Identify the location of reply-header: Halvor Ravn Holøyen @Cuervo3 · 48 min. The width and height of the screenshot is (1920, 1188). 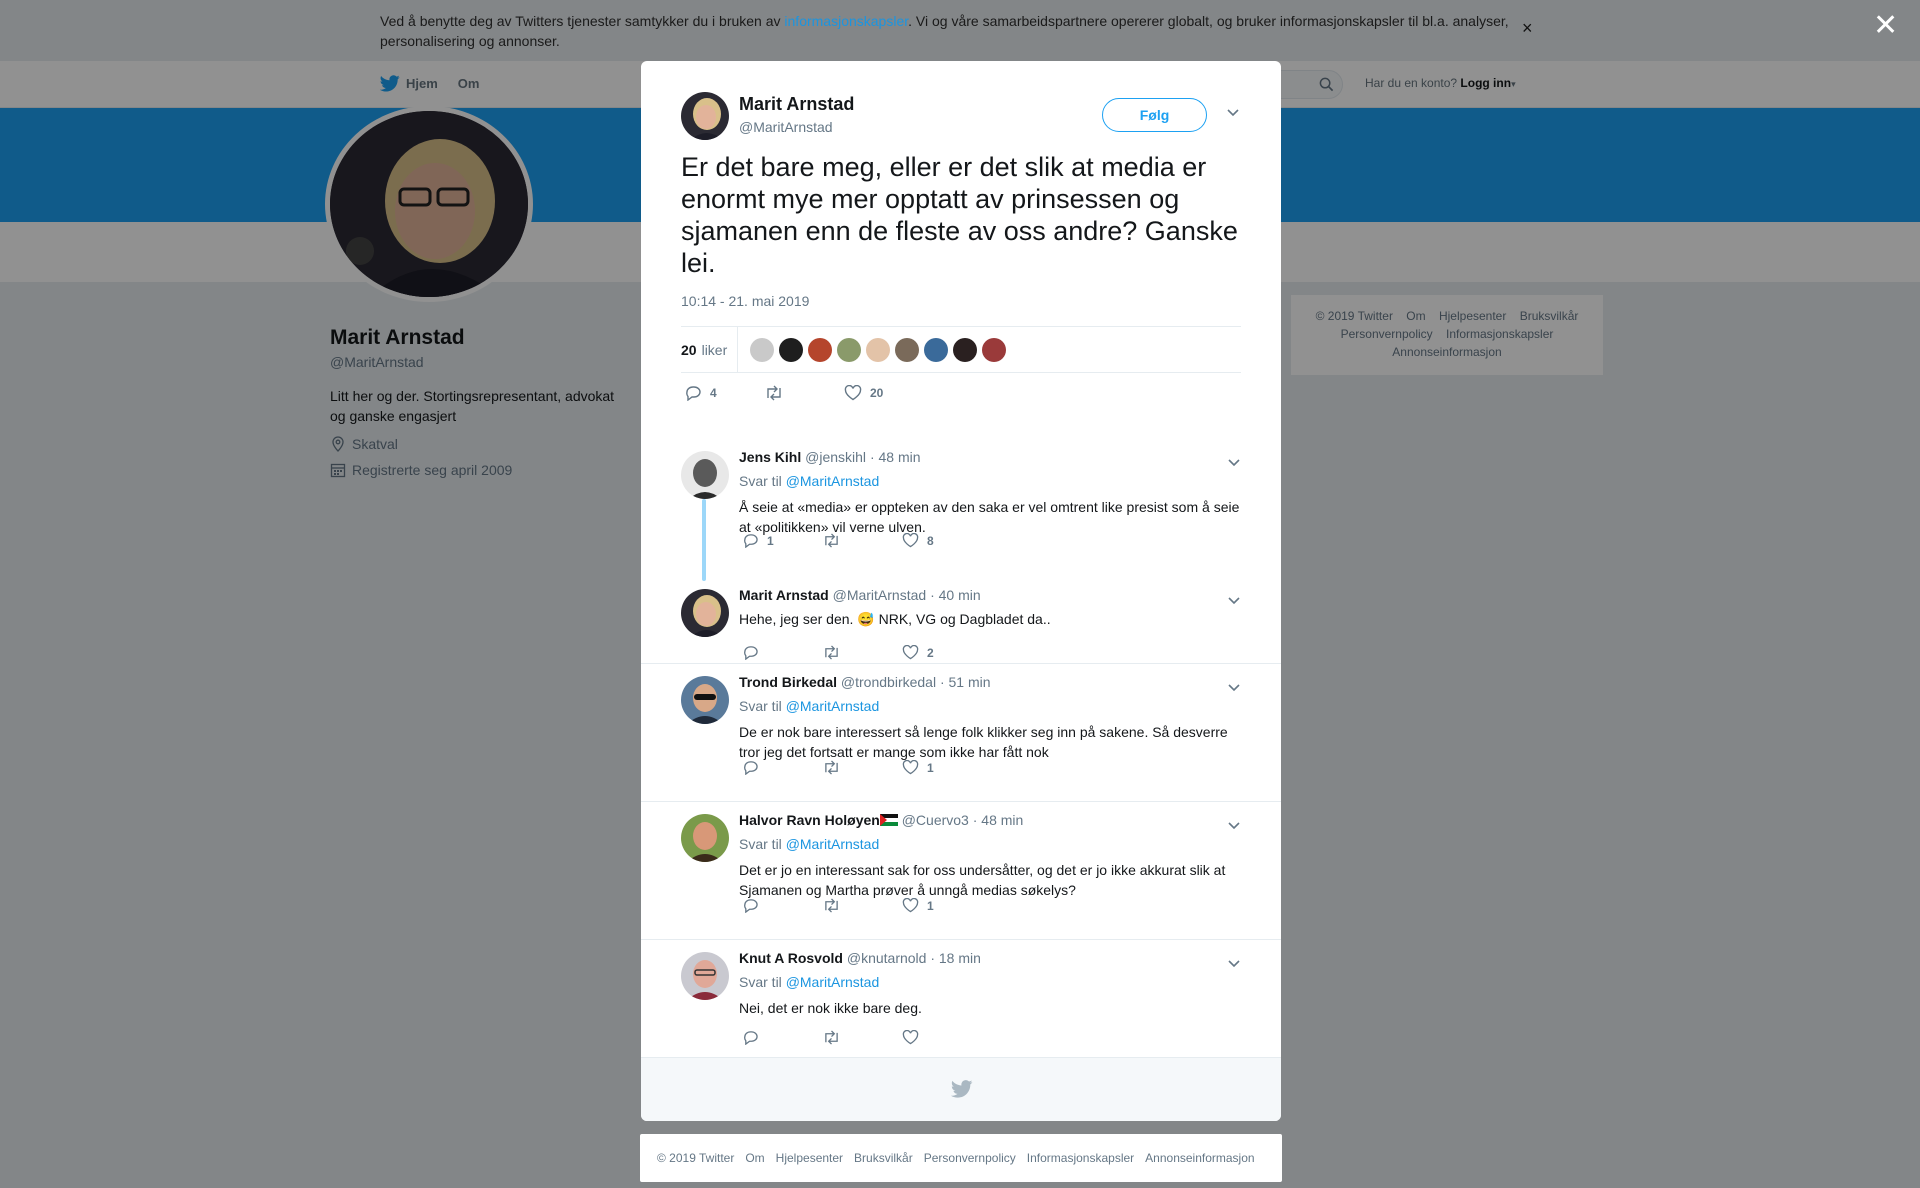
(881, 820).